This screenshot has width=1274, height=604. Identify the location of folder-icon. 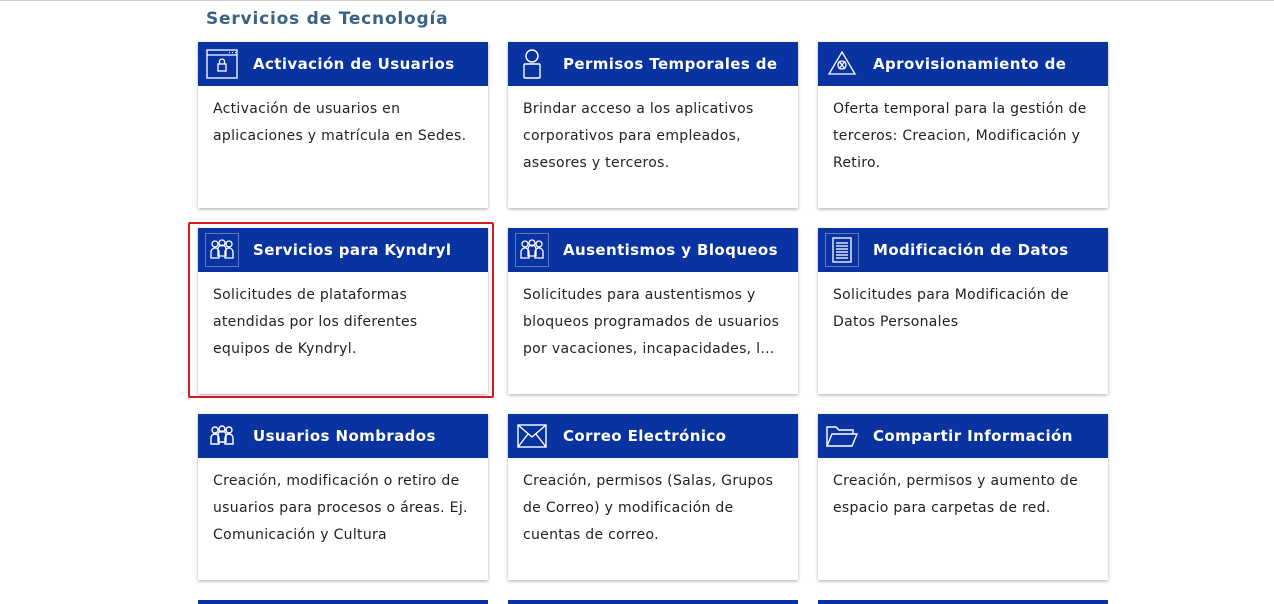
(842, 436).